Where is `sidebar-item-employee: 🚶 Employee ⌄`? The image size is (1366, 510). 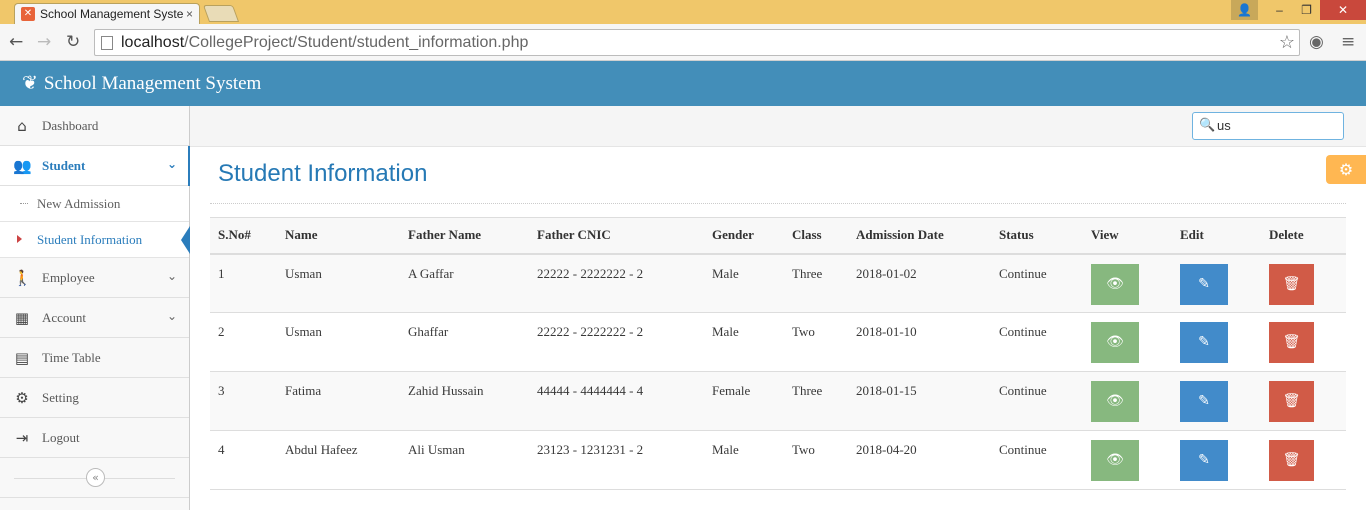
sidebar-item-employee: 🚶 Employee ⌄ is located at coordinates (94, 278).